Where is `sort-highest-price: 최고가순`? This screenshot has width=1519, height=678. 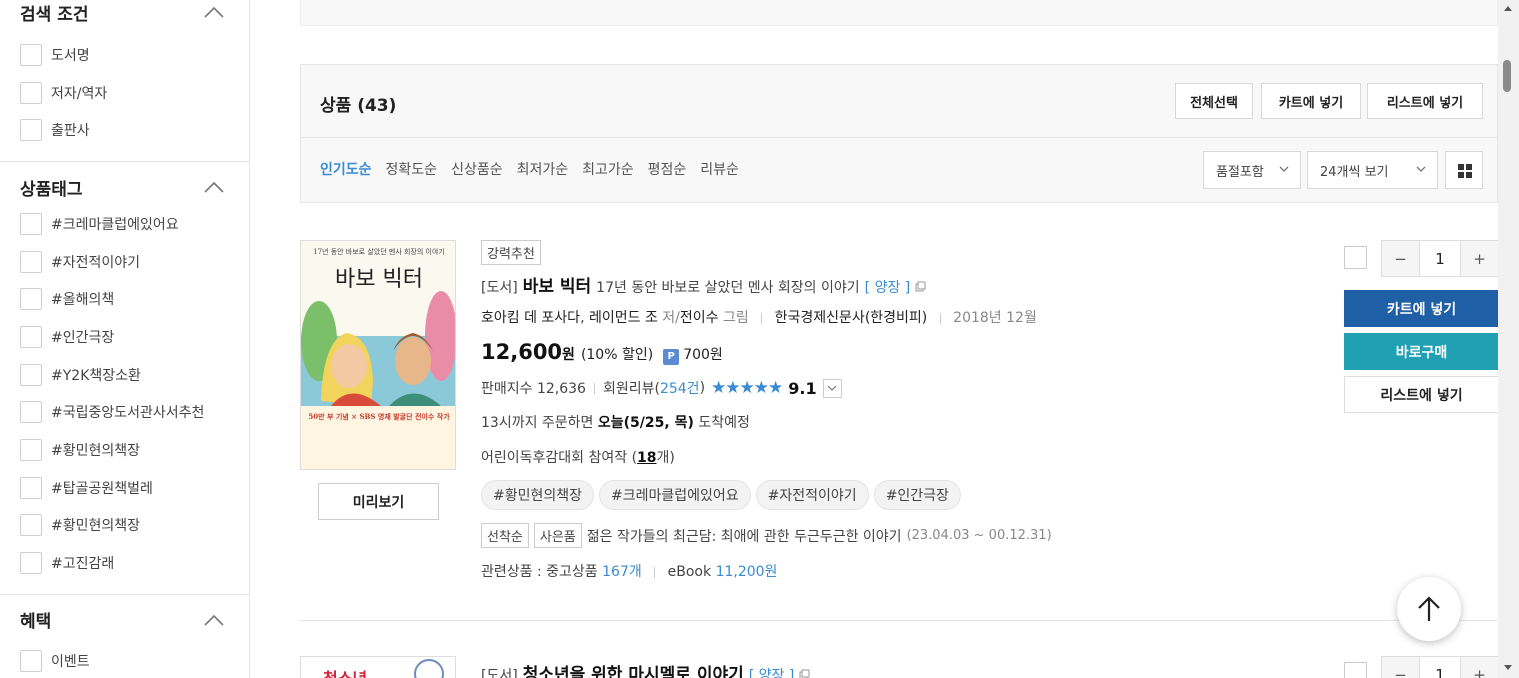 sort-highest-price: 최고가순 is located at coordinates (608, 169).